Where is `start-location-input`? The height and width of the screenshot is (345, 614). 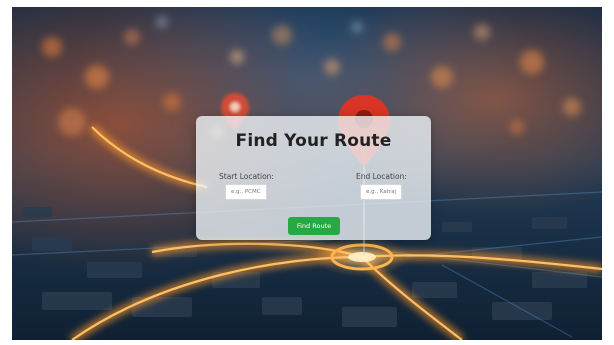 start-location-input is located at coordinates (246, 192).